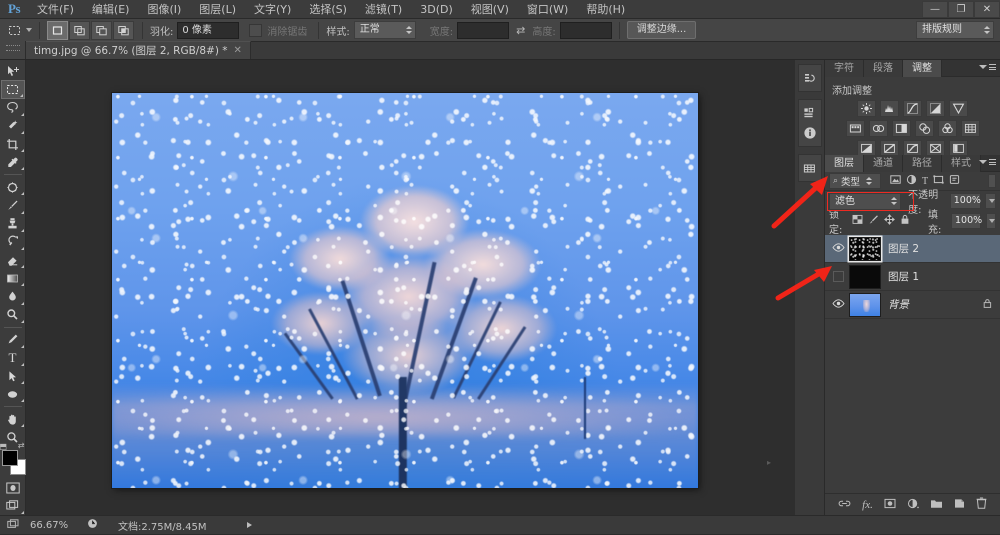  What do you see at coordinates (924, 128) in the screenshot?
I see `photo-filter-icon` at bounding box center [924, 128].